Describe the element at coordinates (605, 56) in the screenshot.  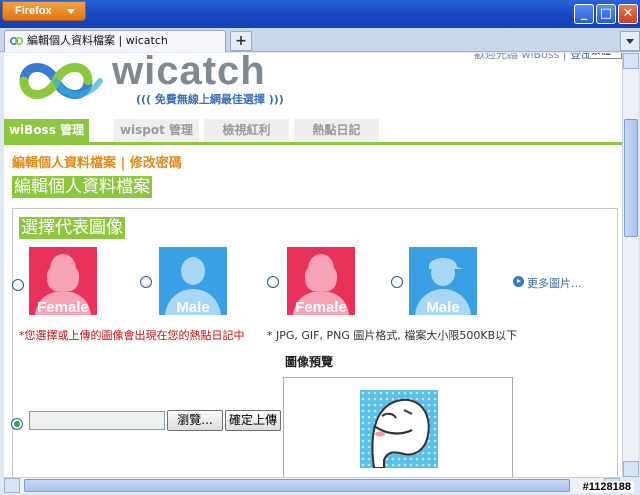
I see `language-select: 繁體` at that location.